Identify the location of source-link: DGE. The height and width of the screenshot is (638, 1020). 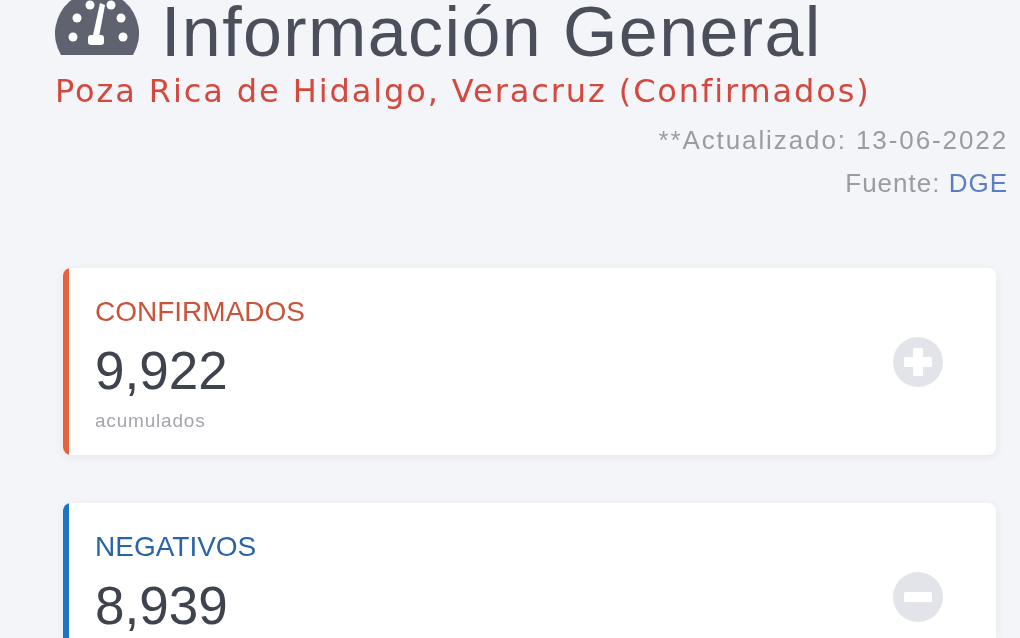
(978, 183).